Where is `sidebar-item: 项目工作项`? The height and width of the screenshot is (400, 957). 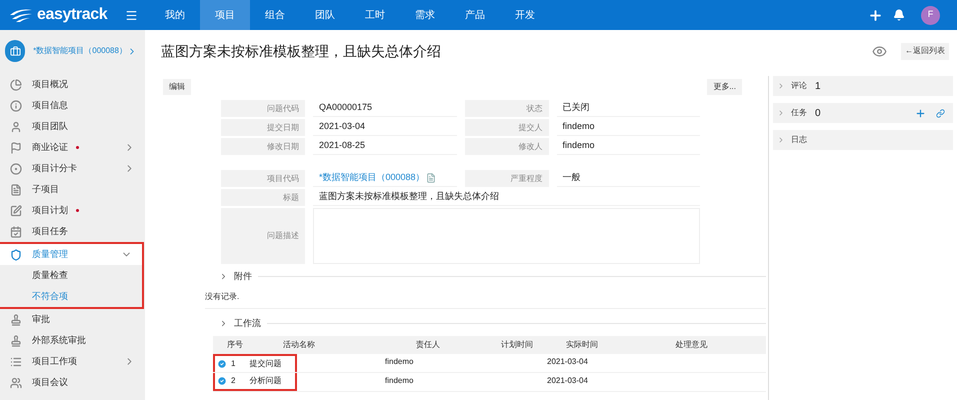 sidebar-item: 项目工作项 is located at coordinates (72, 361).